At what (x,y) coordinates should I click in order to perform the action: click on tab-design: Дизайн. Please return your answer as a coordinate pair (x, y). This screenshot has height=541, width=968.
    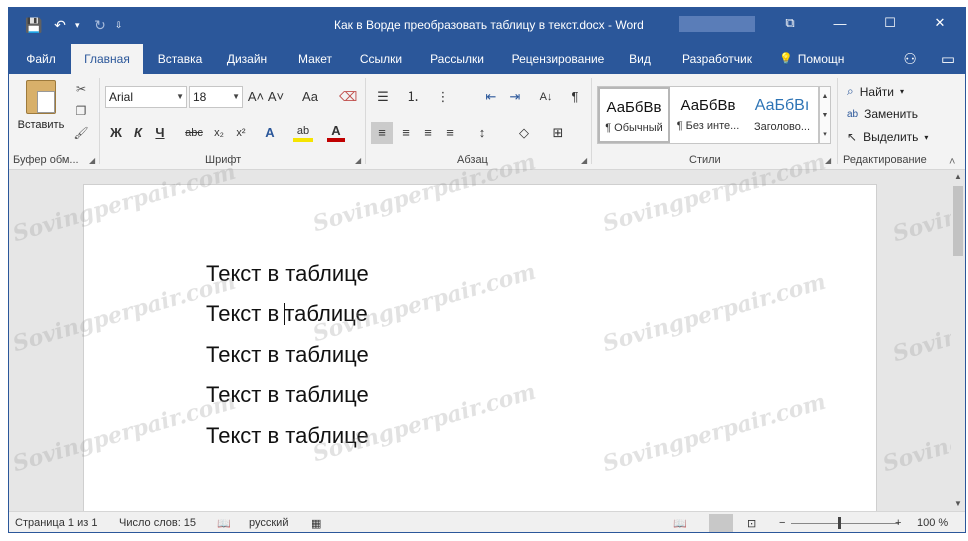
    Looking at the image, I should click on (247, 59).